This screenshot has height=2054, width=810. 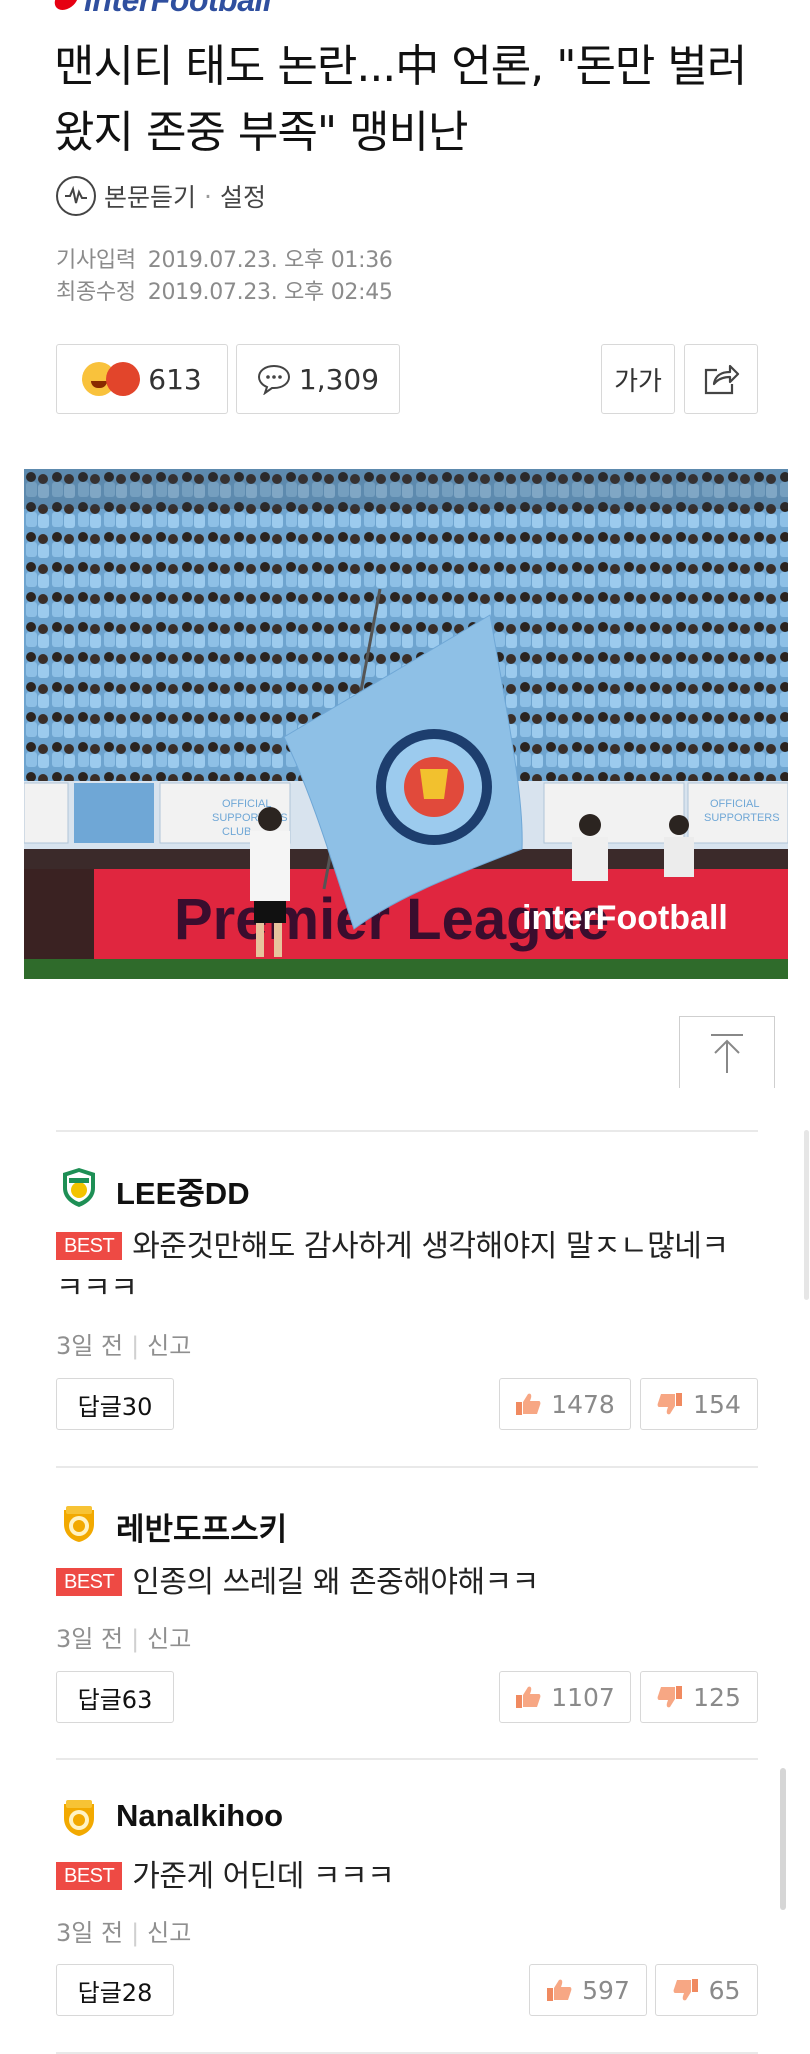 I want to click on comment-username: Nanalkihoo, so click(x=199, y=1816).